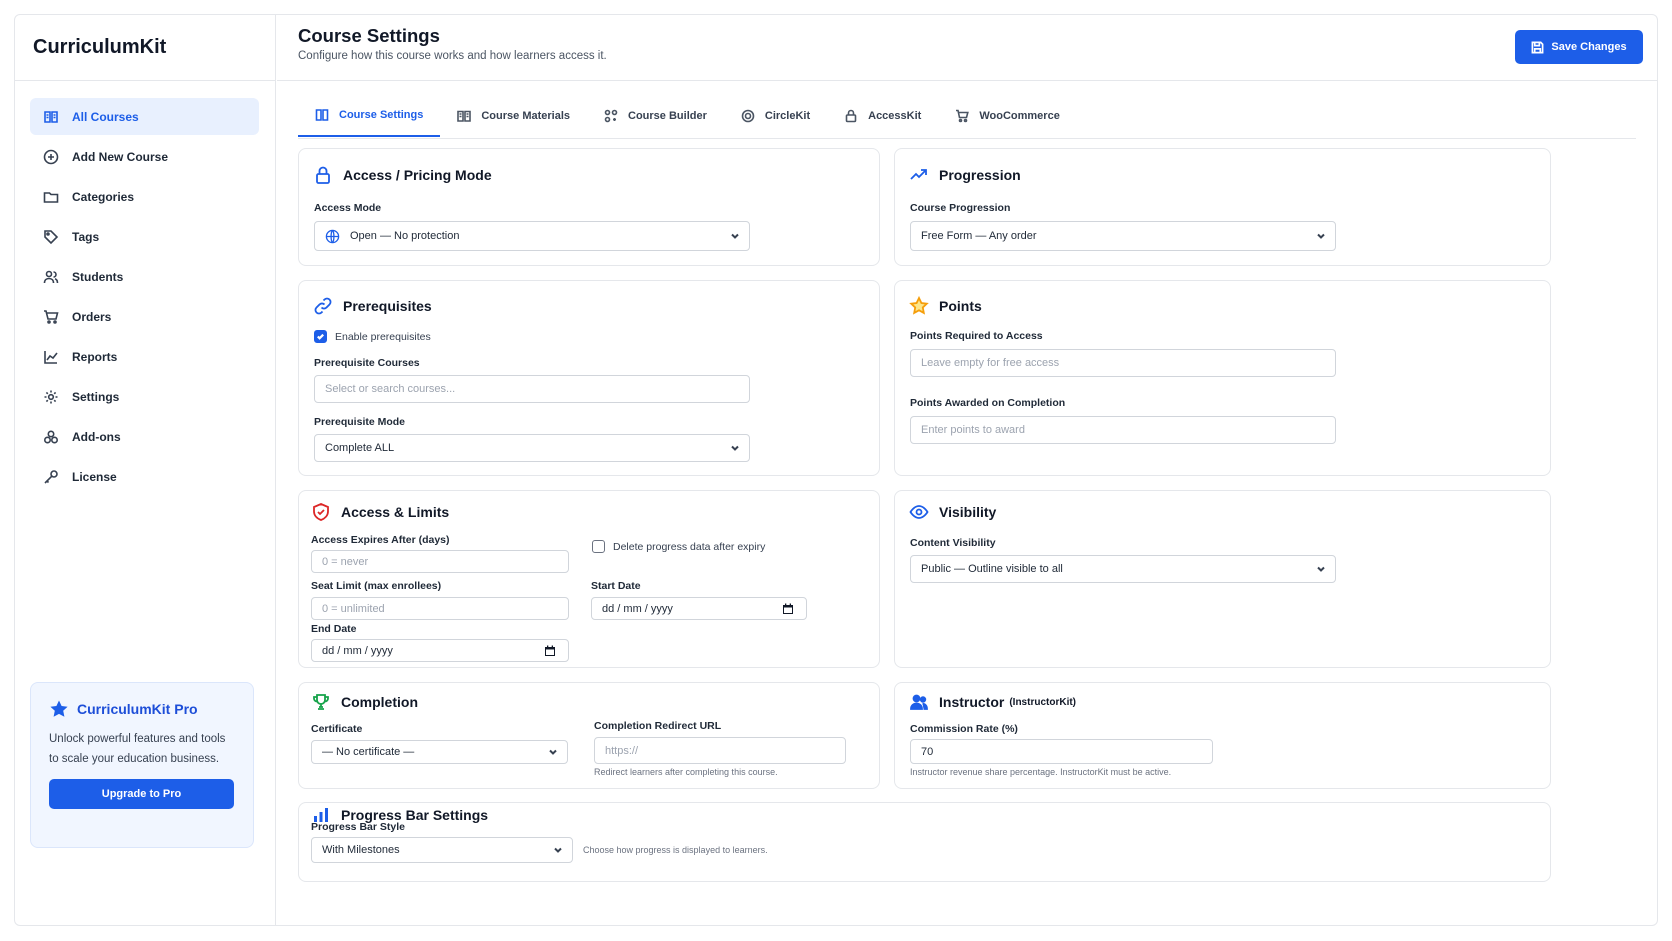 The image size is (1672, 941). Describe the element at coordinates (144, 276) in the screenshot. I see `sidebar-item-students: Students` at that location.